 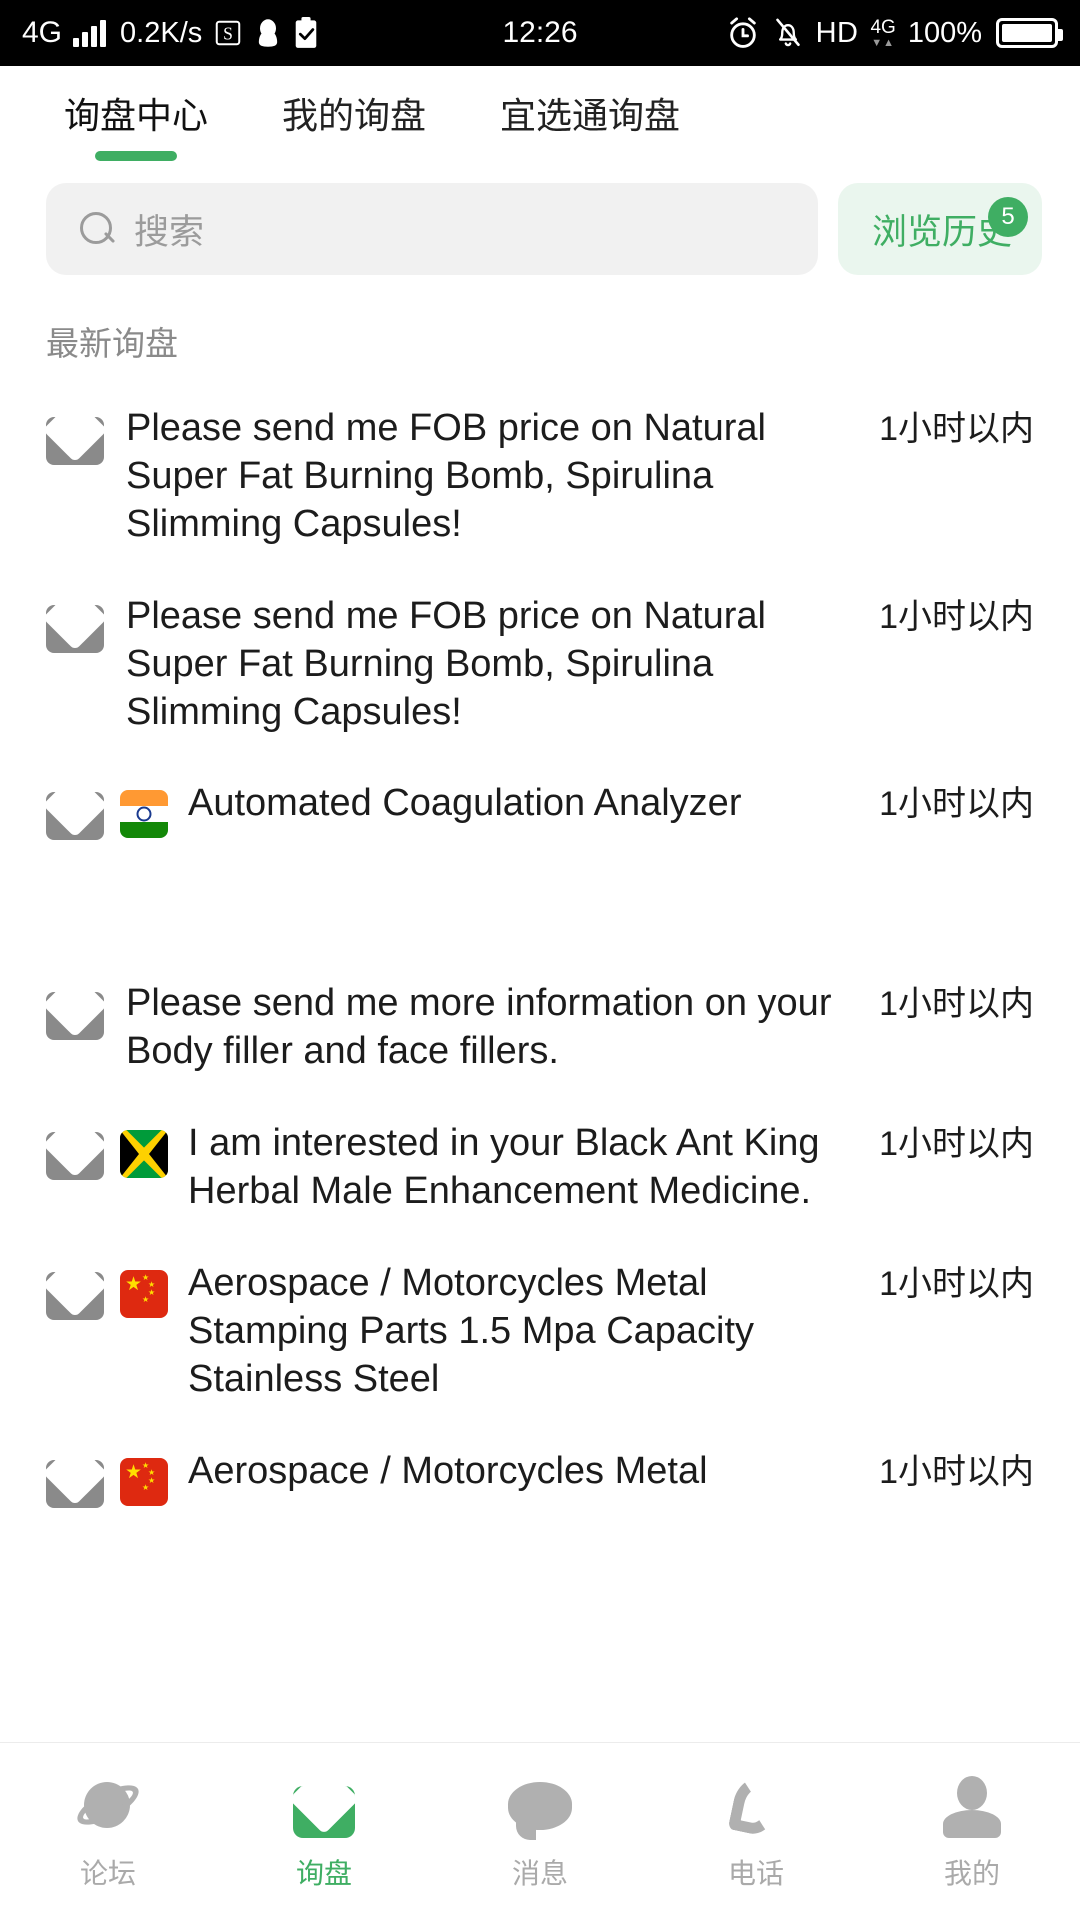 I want to click on tab-yixuantong-inquiries: 宜选通询盘, so click(x=590, y=127).